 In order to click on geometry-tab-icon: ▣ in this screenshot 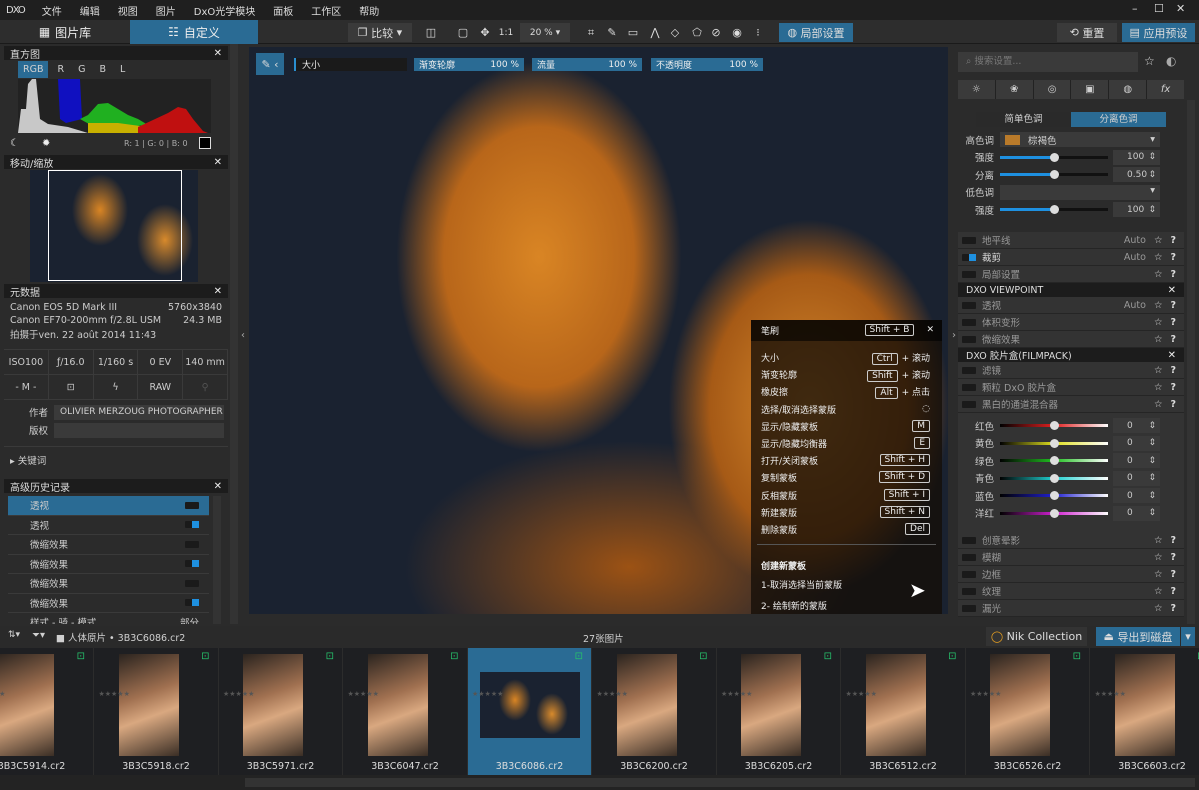, I will do `click(1090, 89)`.